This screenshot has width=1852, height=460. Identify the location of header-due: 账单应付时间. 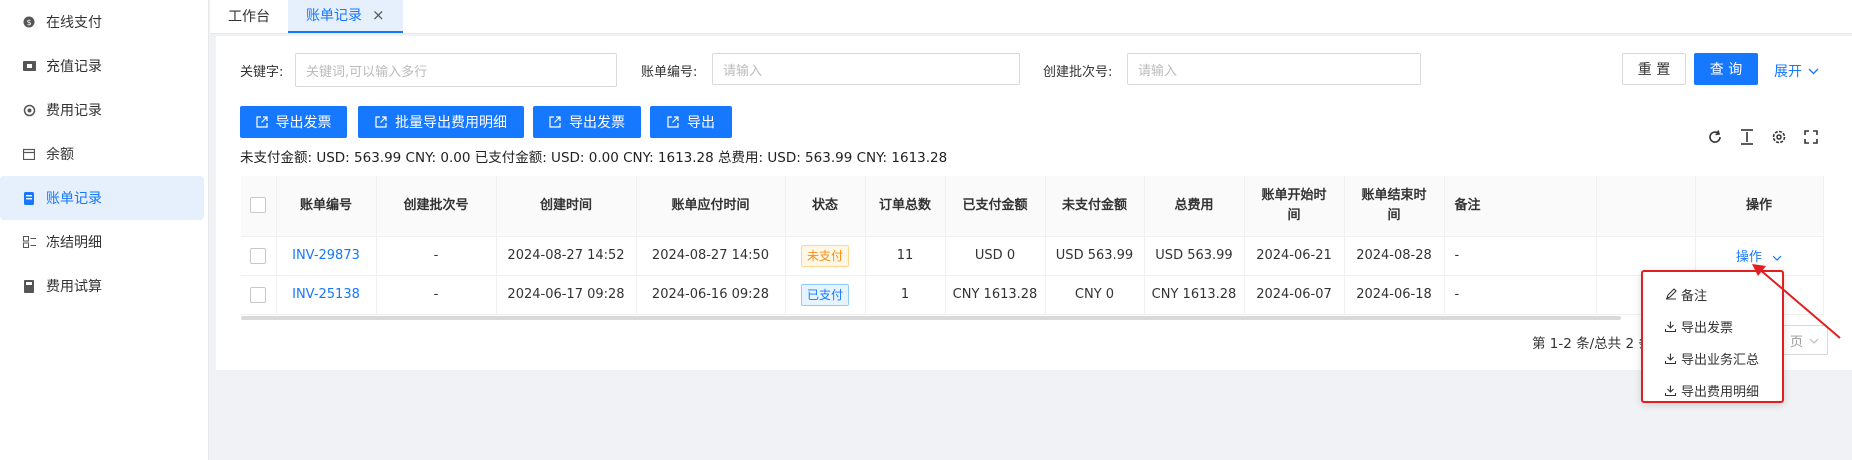
(711, 206).